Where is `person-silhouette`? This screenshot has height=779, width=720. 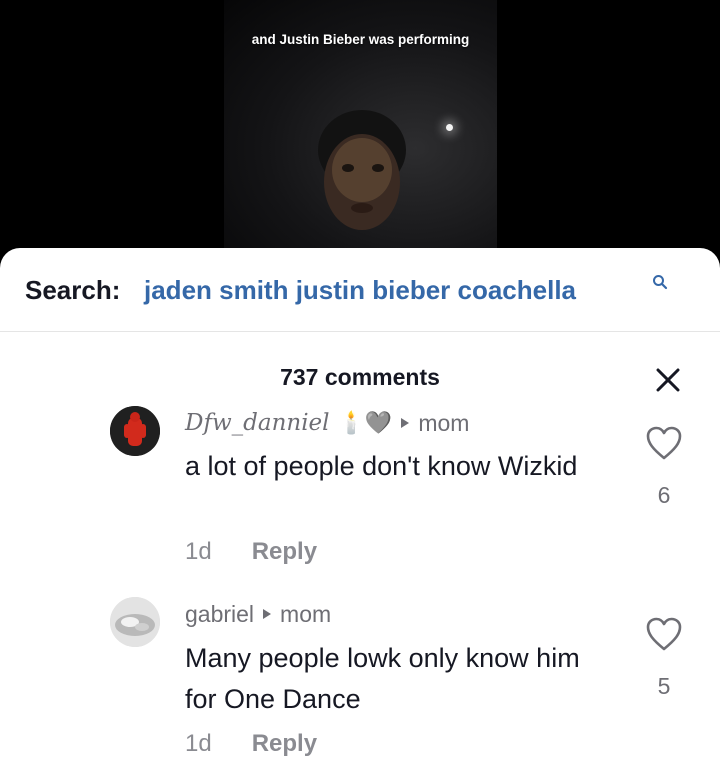
person-silhouette is located at coordinates (365, 190).